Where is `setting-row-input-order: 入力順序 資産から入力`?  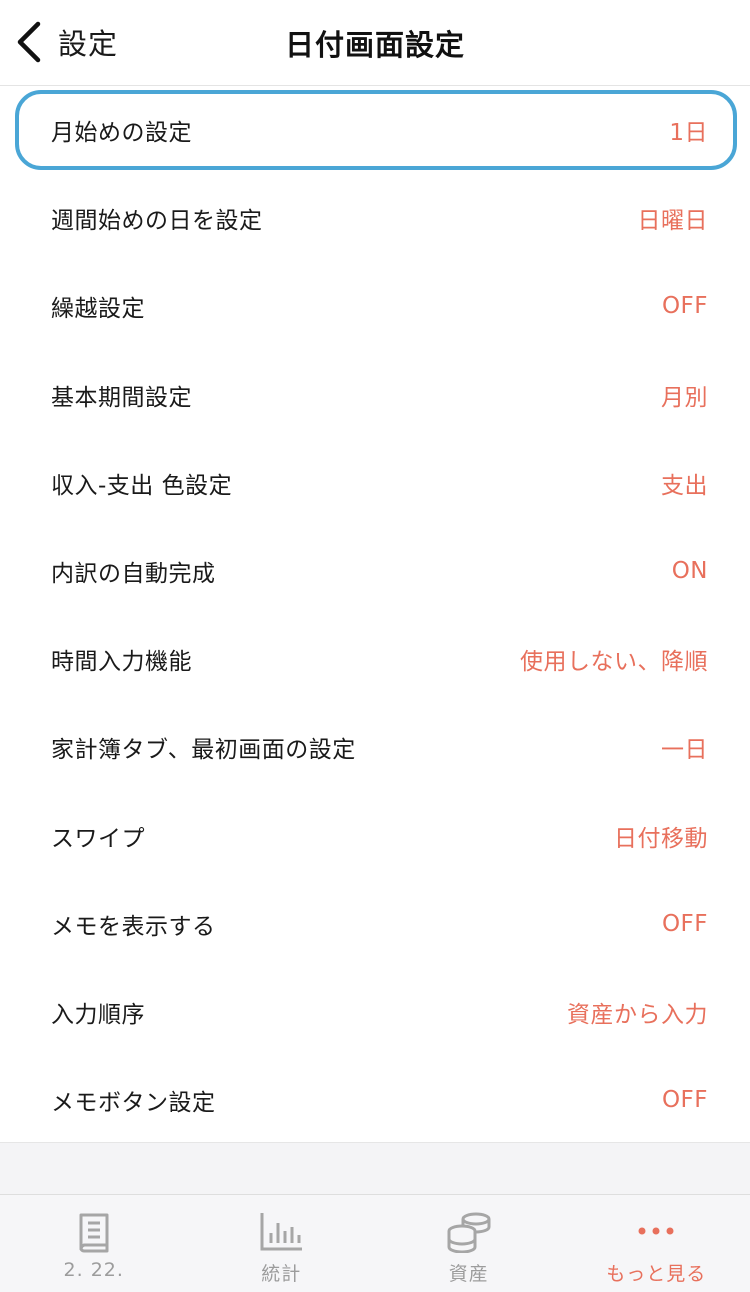
setting-row-input-order: 入力順序 資産から入力 is located at coordinates (375, 1012).